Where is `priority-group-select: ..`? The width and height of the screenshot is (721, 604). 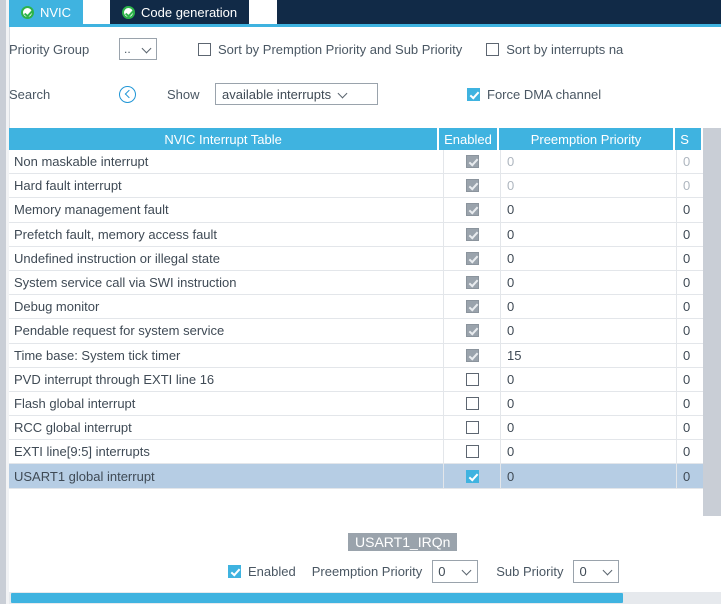 priority-group-select: .. is located at coordinates (138, 49).